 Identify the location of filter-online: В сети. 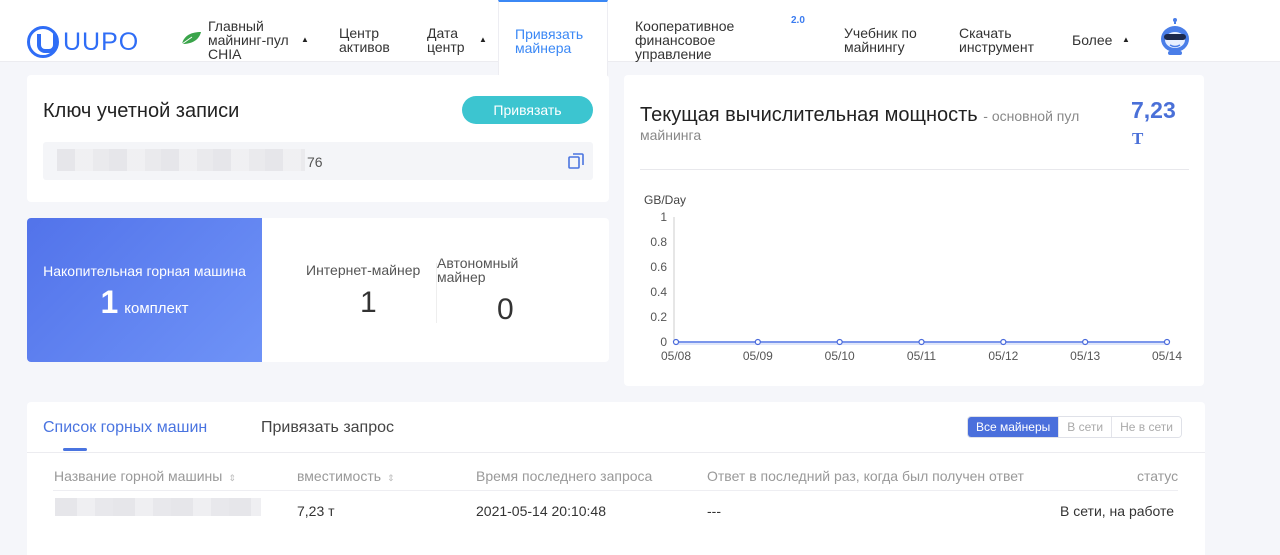
(1085, 427).